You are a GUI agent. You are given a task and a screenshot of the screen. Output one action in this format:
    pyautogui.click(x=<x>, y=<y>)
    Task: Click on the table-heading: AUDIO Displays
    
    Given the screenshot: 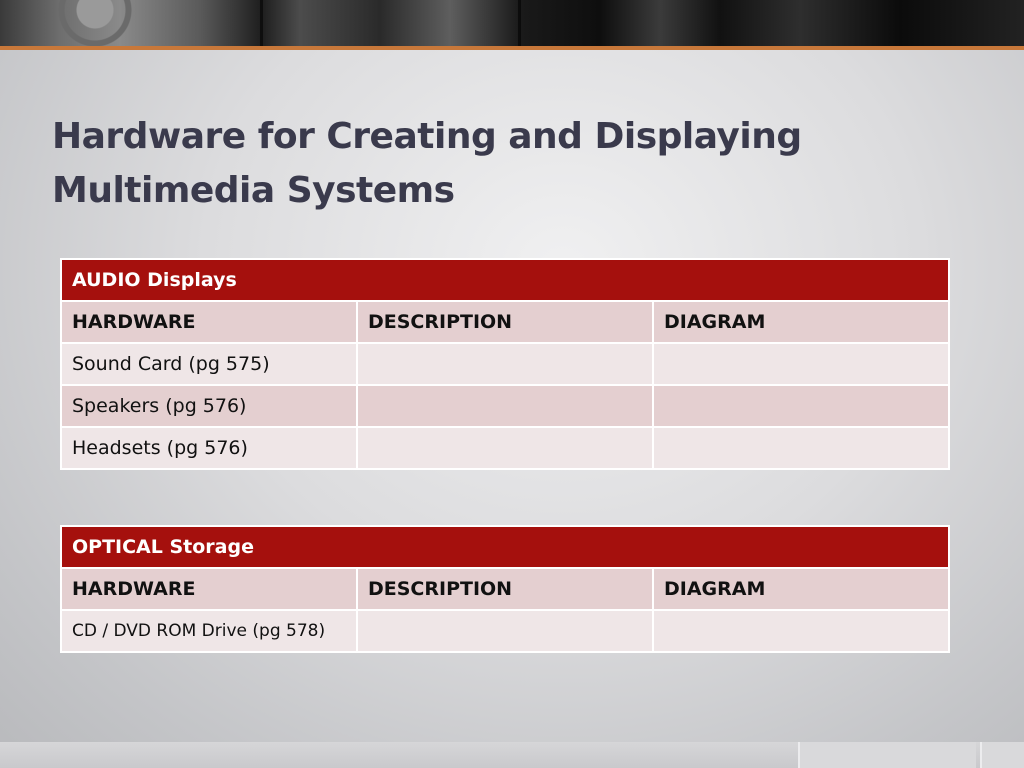 What is the action you would take?
    pyautogui.click(x=505, y=280)
    